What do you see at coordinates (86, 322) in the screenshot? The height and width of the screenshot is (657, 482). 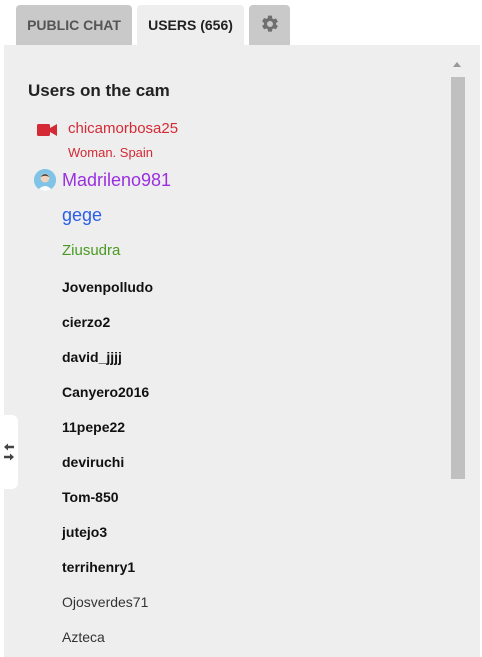 I see `user-item: cierzo2` at bounding box center [86, 322].